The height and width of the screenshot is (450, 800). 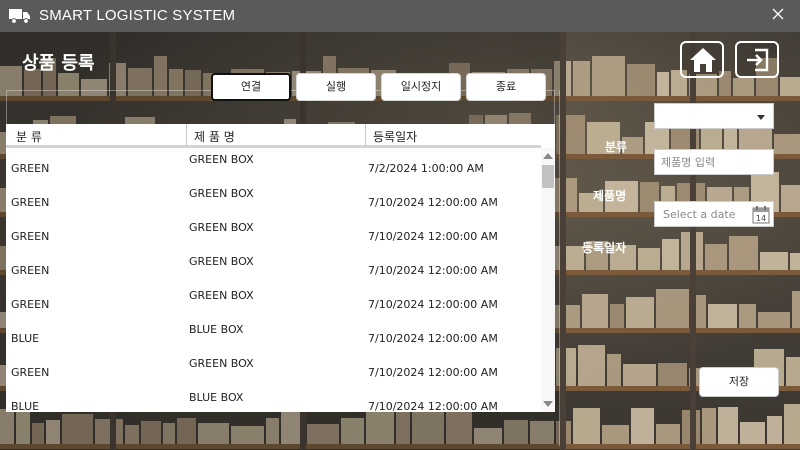 I want to click on pause-button: 일시정지, so click(x=421, y=87).